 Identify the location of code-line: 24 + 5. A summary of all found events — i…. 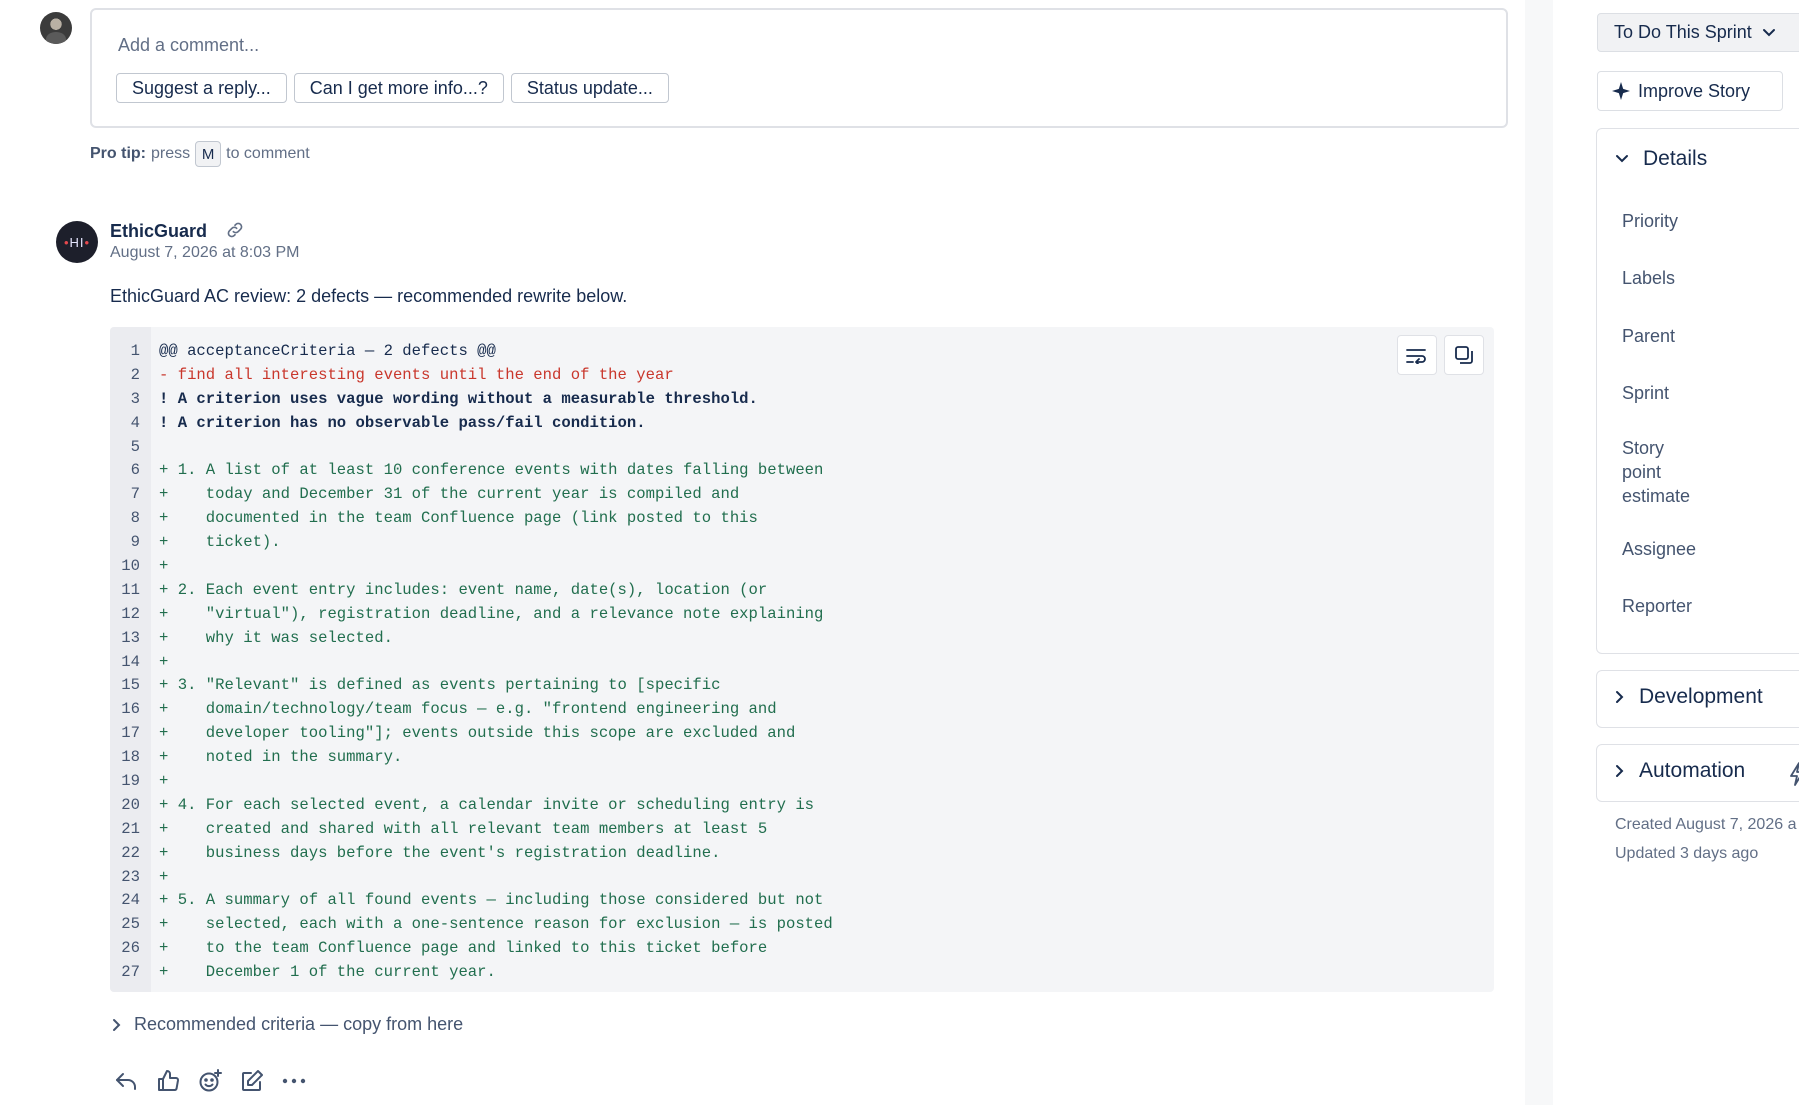
(802, 900).